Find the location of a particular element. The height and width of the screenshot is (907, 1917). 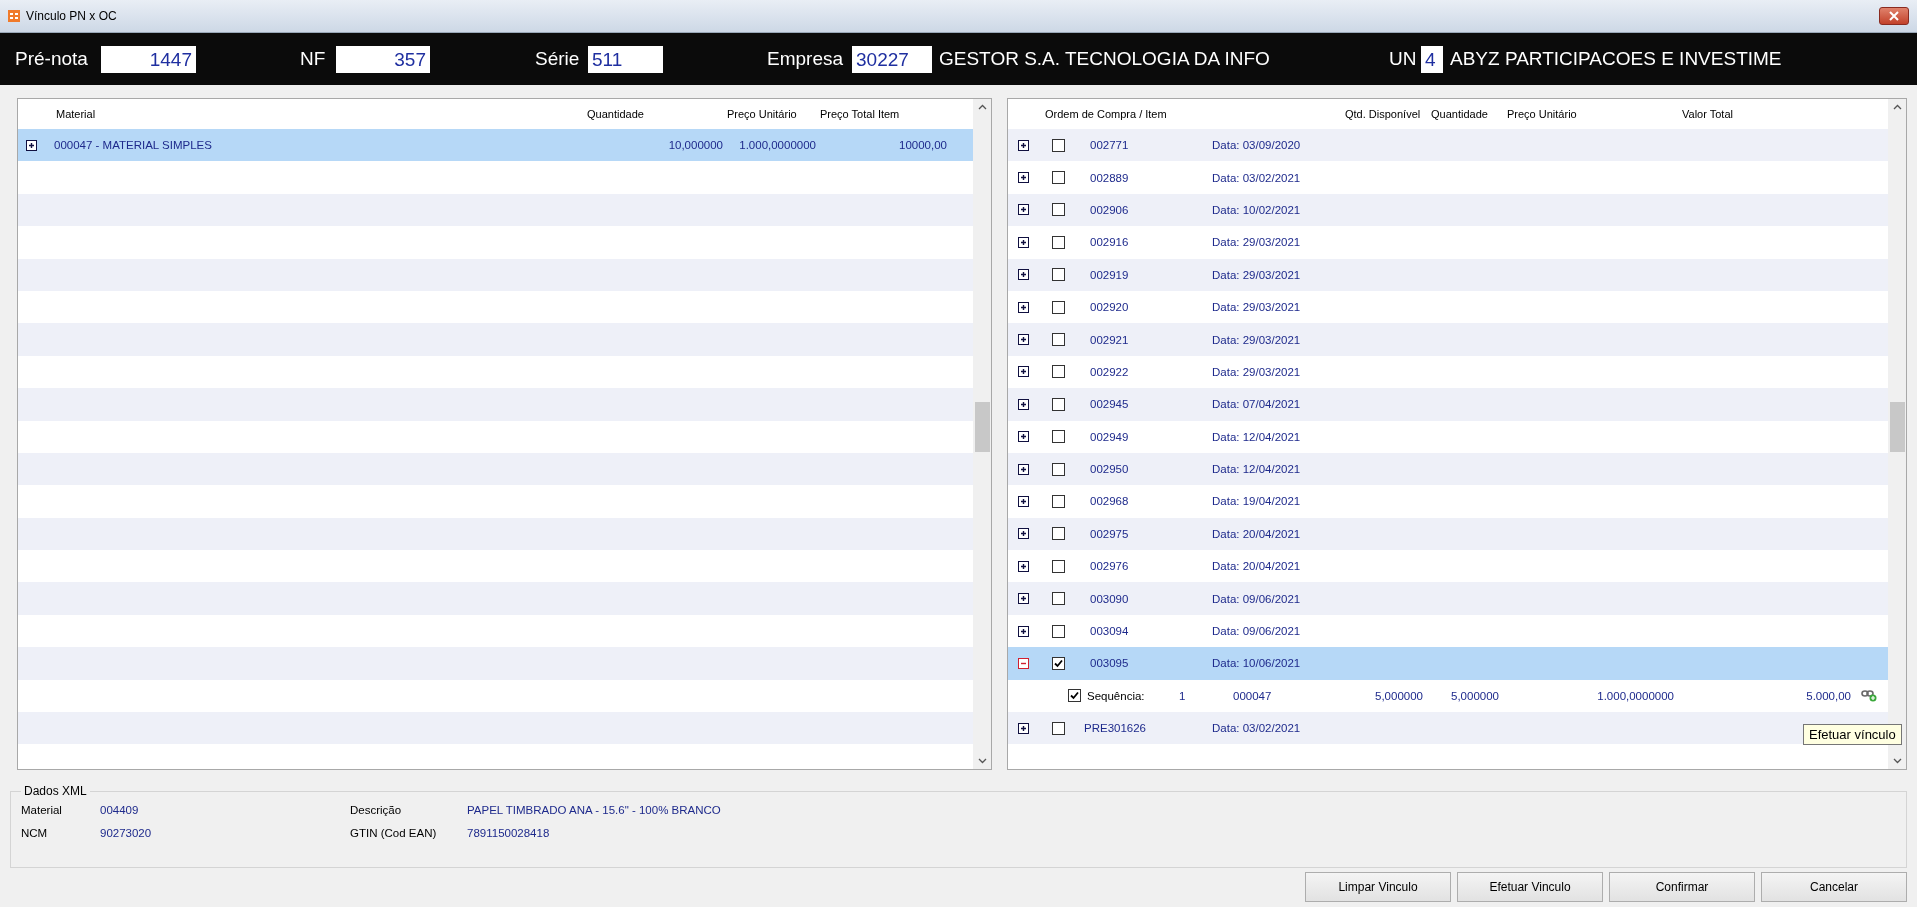

order-number: 002889 is located at coordinates (1109, 177).